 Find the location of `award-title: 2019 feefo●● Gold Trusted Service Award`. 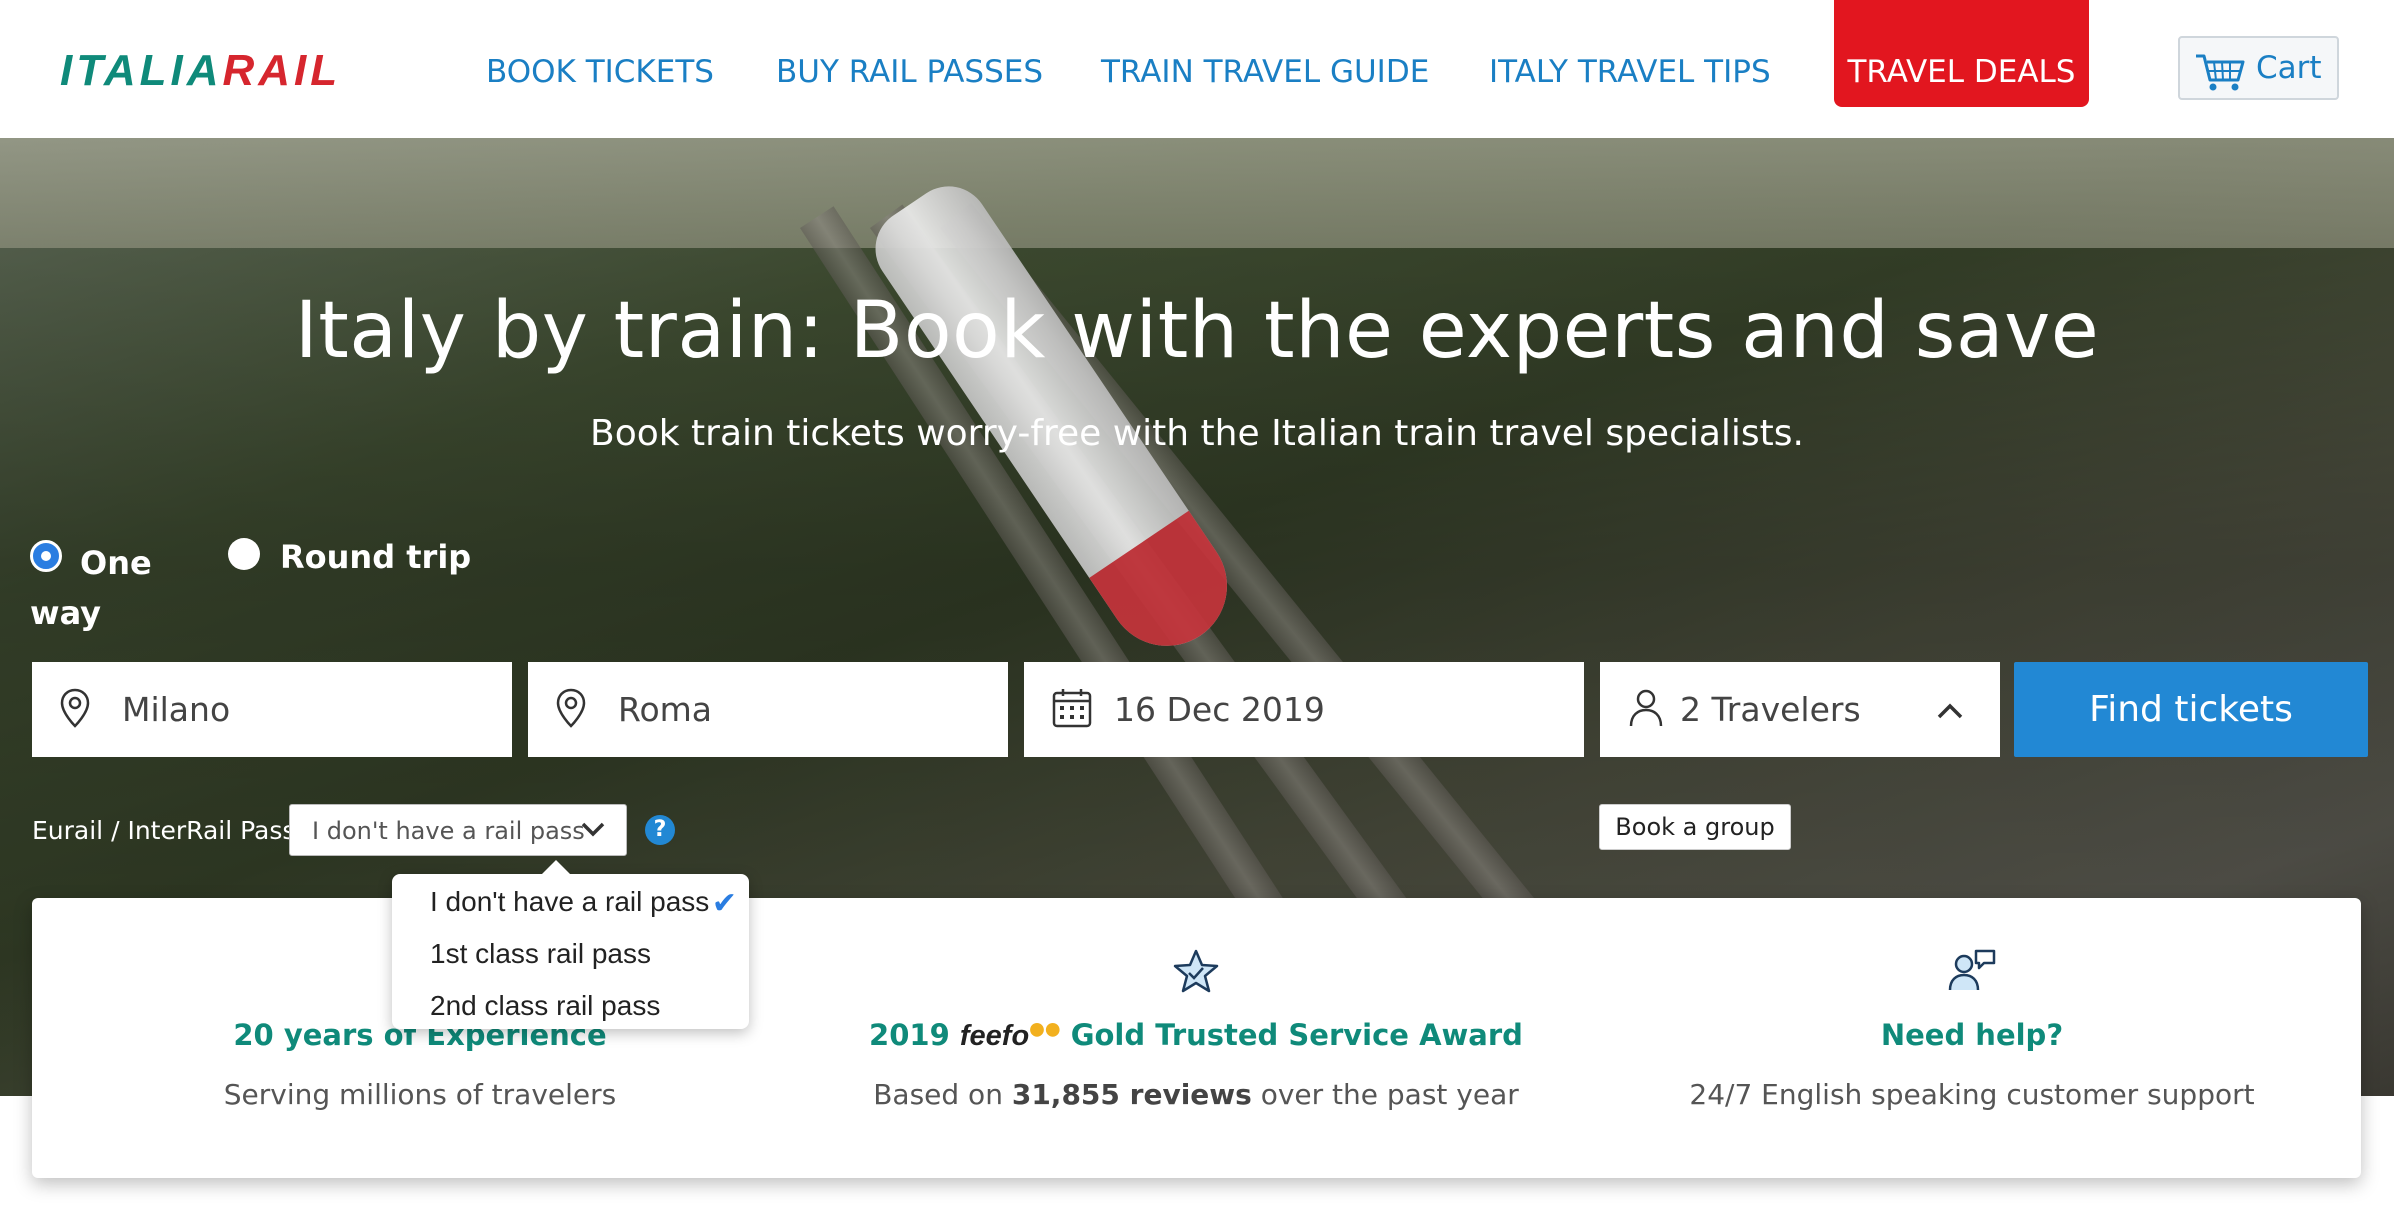

award-title: 2019 feefo●● Gold Trusted Service Award is located at coordinates (1196, 1035).